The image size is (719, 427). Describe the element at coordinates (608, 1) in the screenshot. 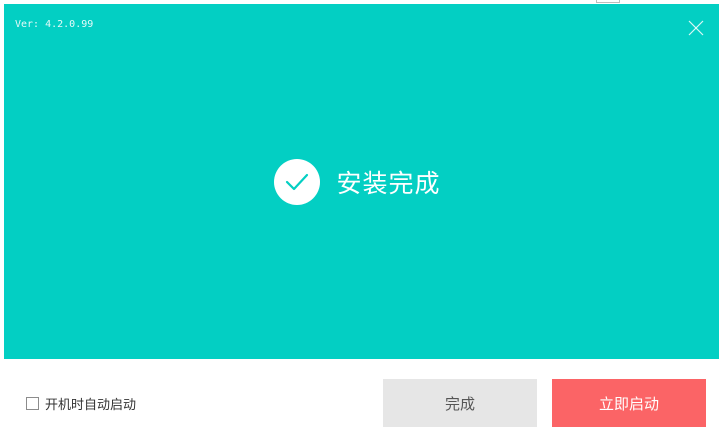

I see `window-edge-mark` at that location.